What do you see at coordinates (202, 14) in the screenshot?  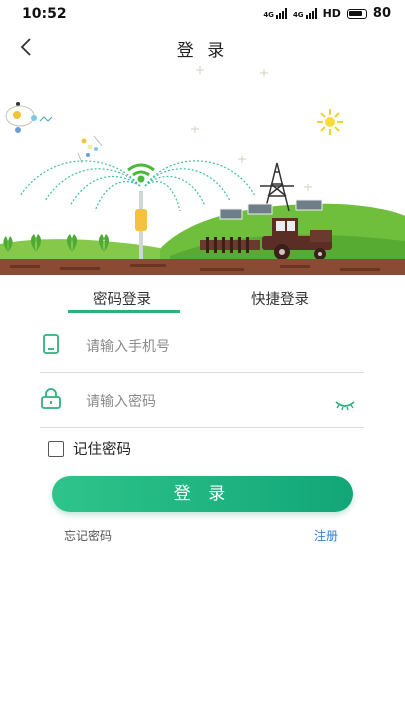 I see `status-bar: 10:52 4G 4G HD 80` at bounding box center [202, 14].